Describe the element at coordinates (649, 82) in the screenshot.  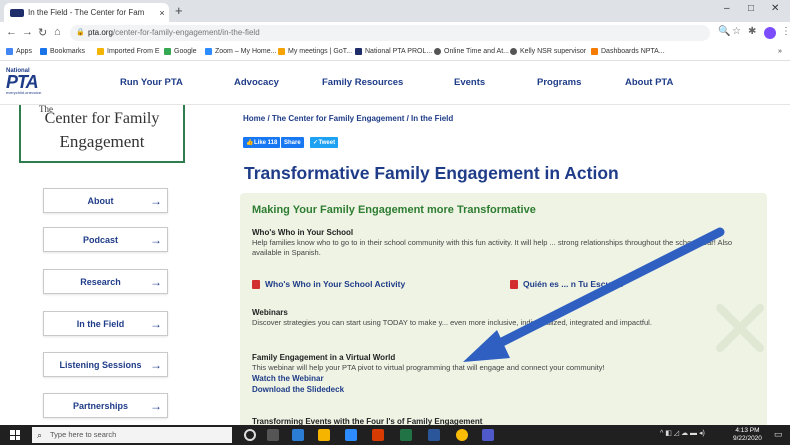
I see `nav-about-pta: About PTA` at that location.